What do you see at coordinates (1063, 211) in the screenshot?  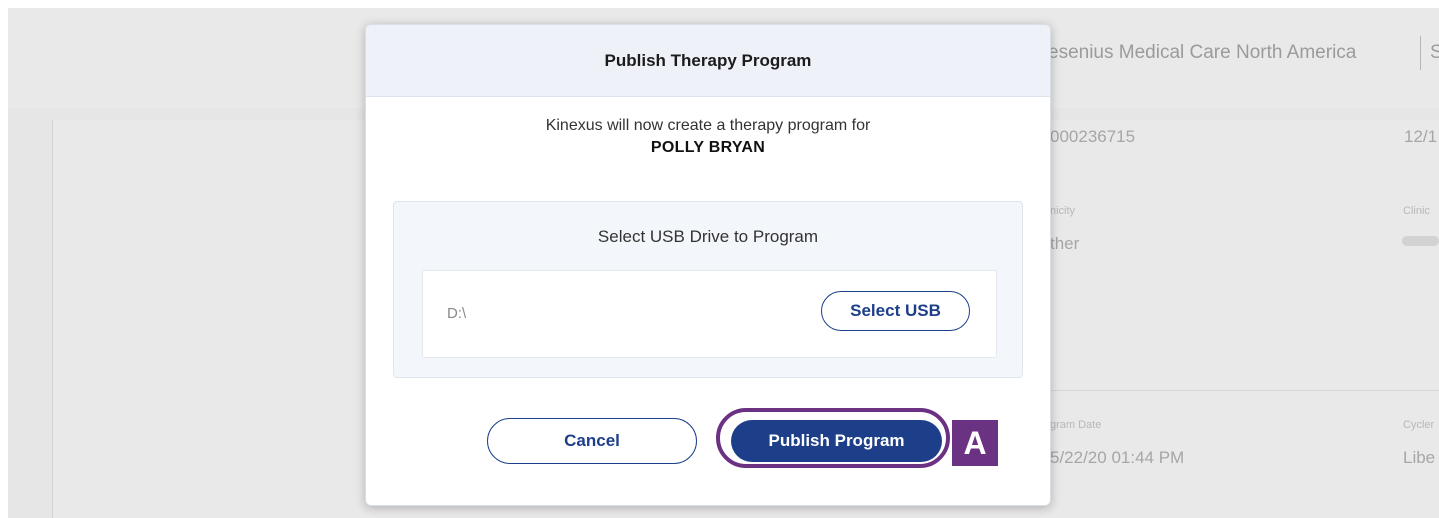 I see `ethnicity-label: nicity` at bounding box center [1063, 211].